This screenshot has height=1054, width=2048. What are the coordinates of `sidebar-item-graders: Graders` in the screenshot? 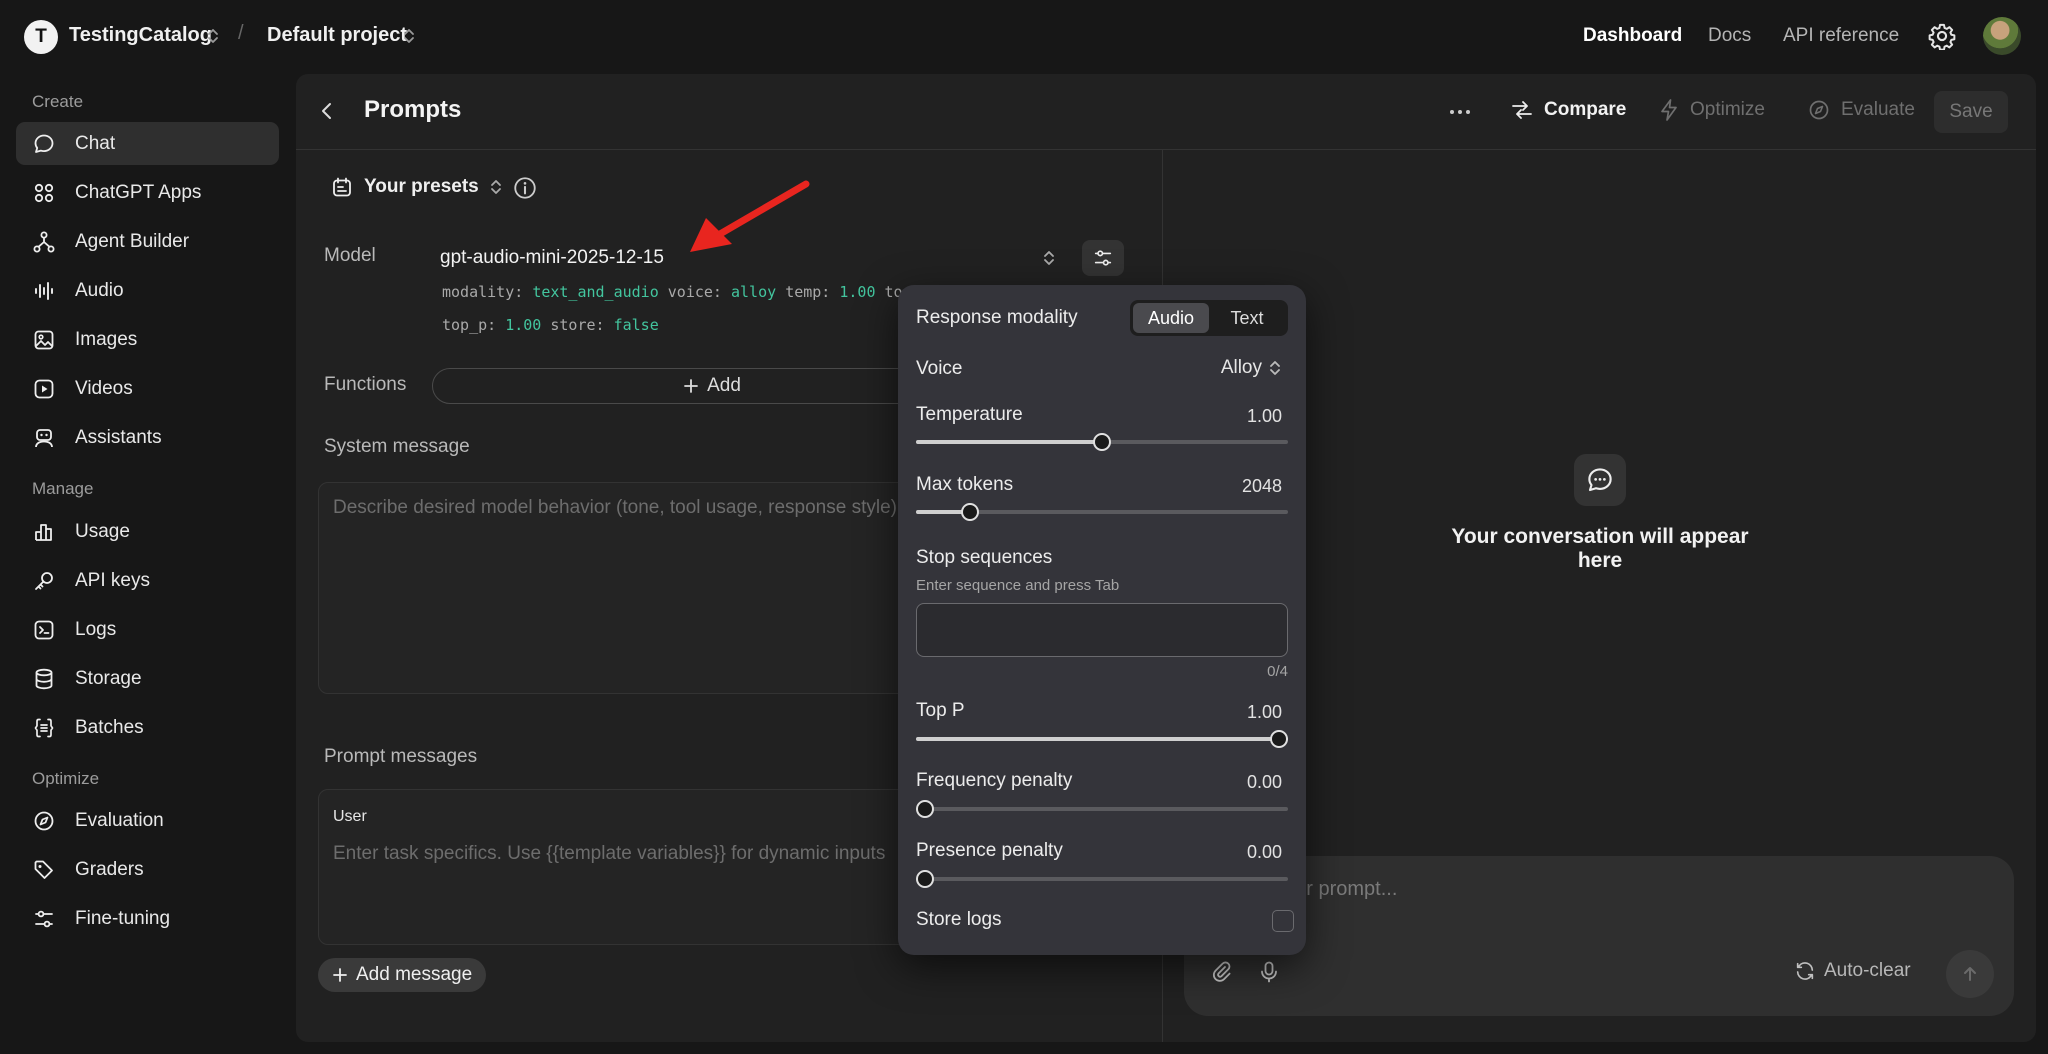 It's located at (147, 869).